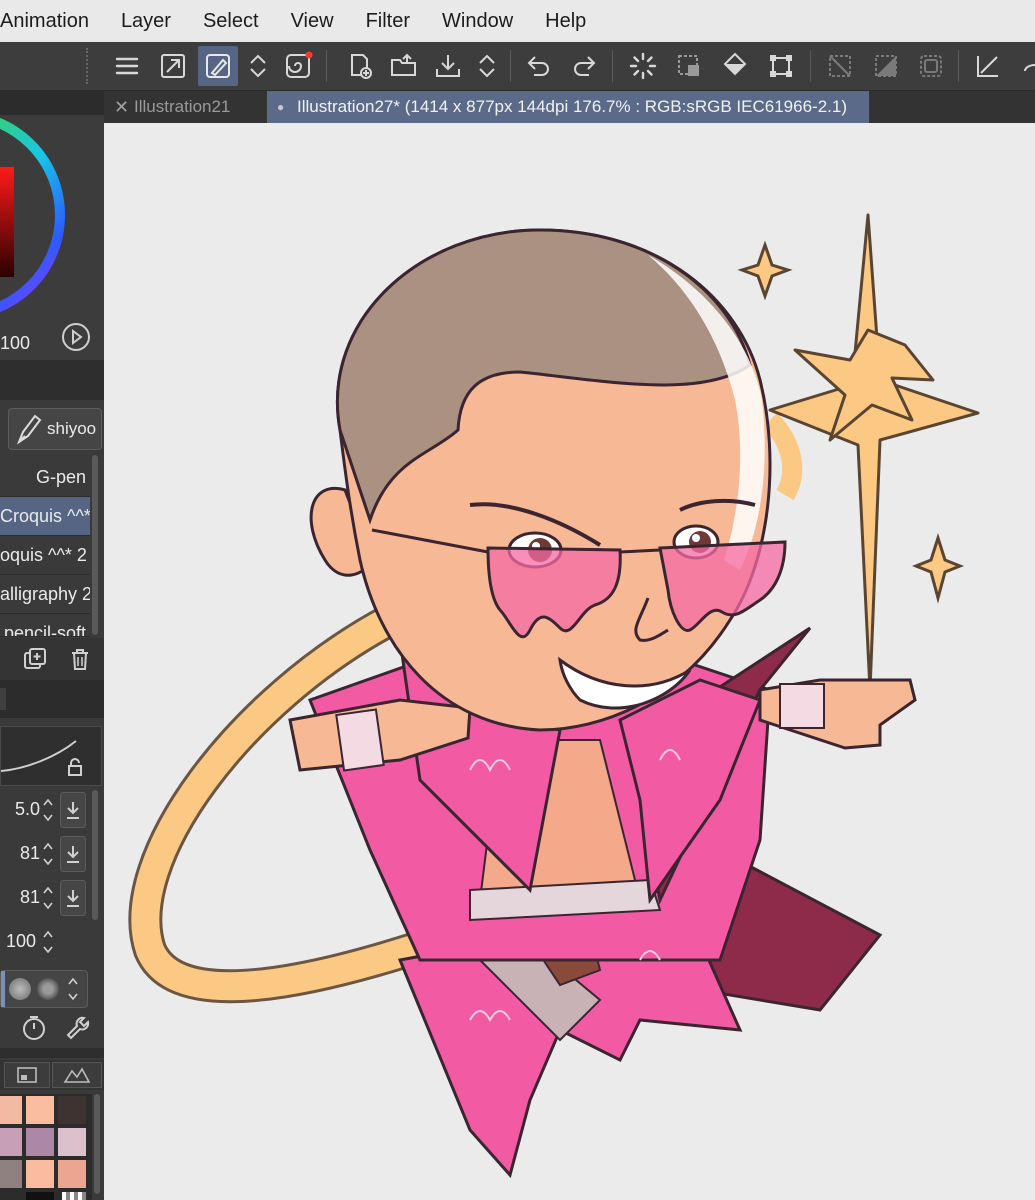  Describe the element at coordinates (735, 66) in the screenshot. I see `fill-bucket-icon` at that location.